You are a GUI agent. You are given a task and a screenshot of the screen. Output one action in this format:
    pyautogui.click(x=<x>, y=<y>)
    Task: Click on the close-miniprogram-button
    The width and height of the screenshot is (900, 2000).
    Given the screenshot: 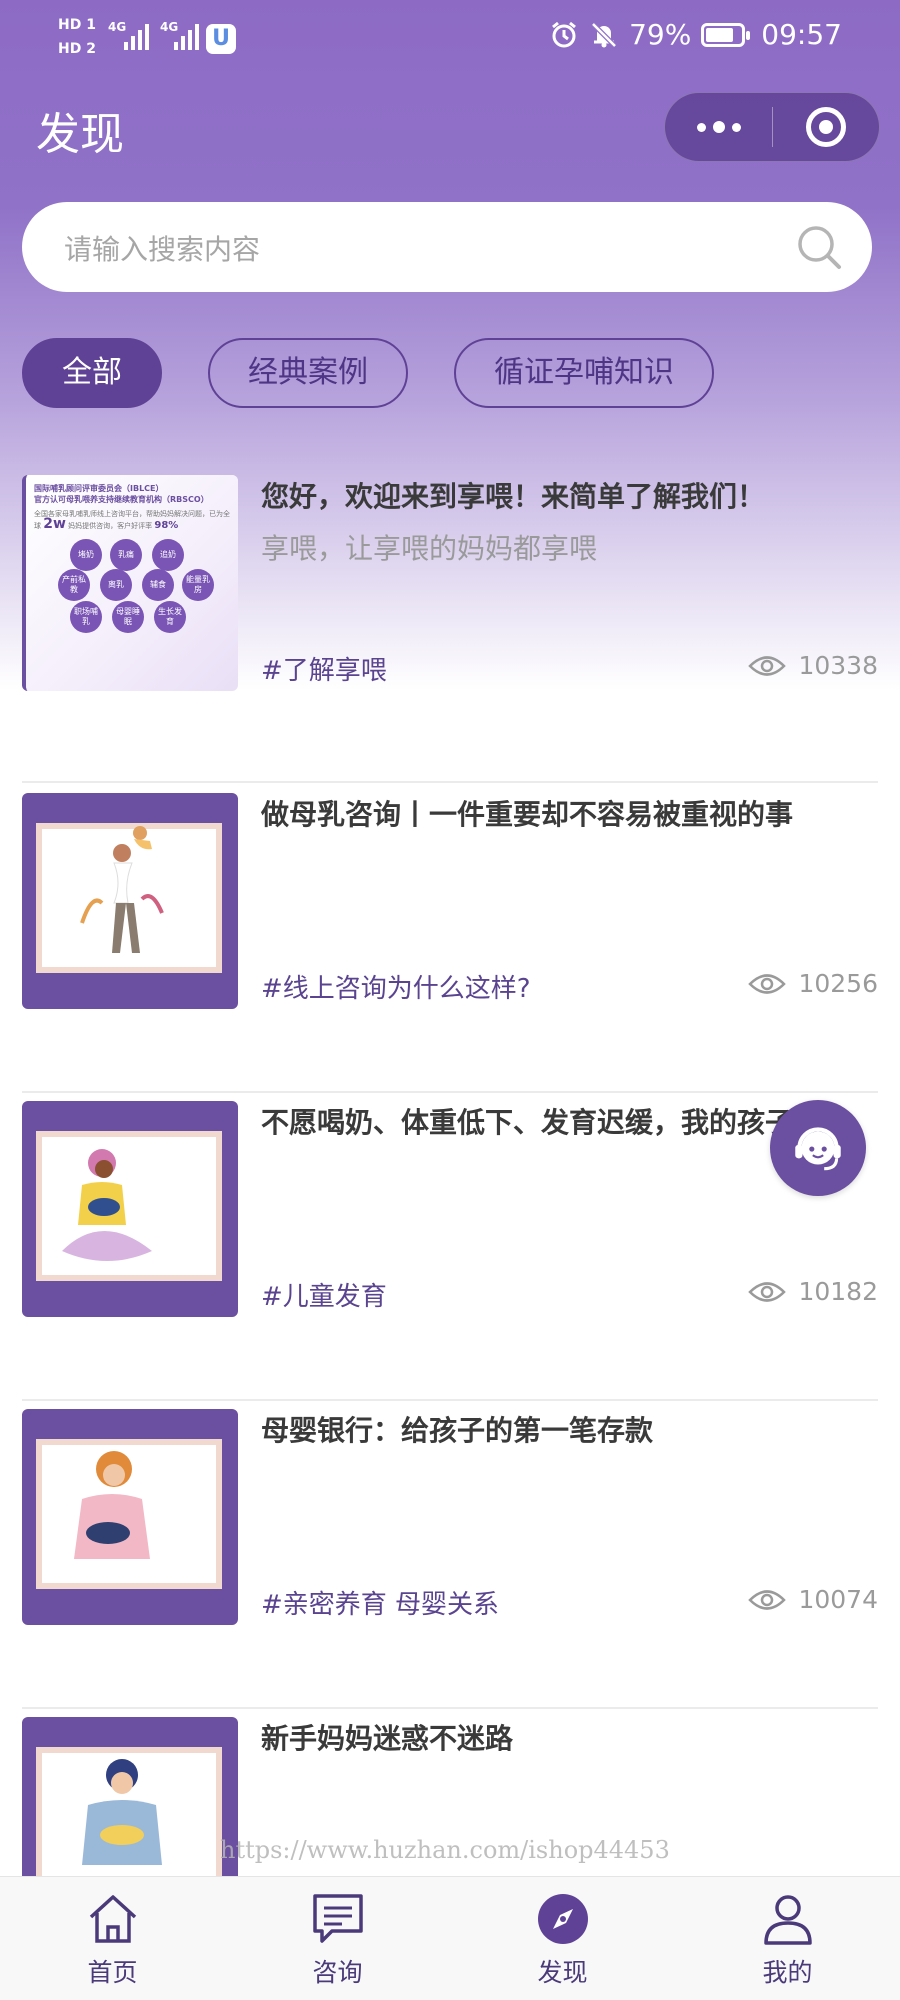 What is the action you would take?
    pyautogui.click(x=826, y=127)
    